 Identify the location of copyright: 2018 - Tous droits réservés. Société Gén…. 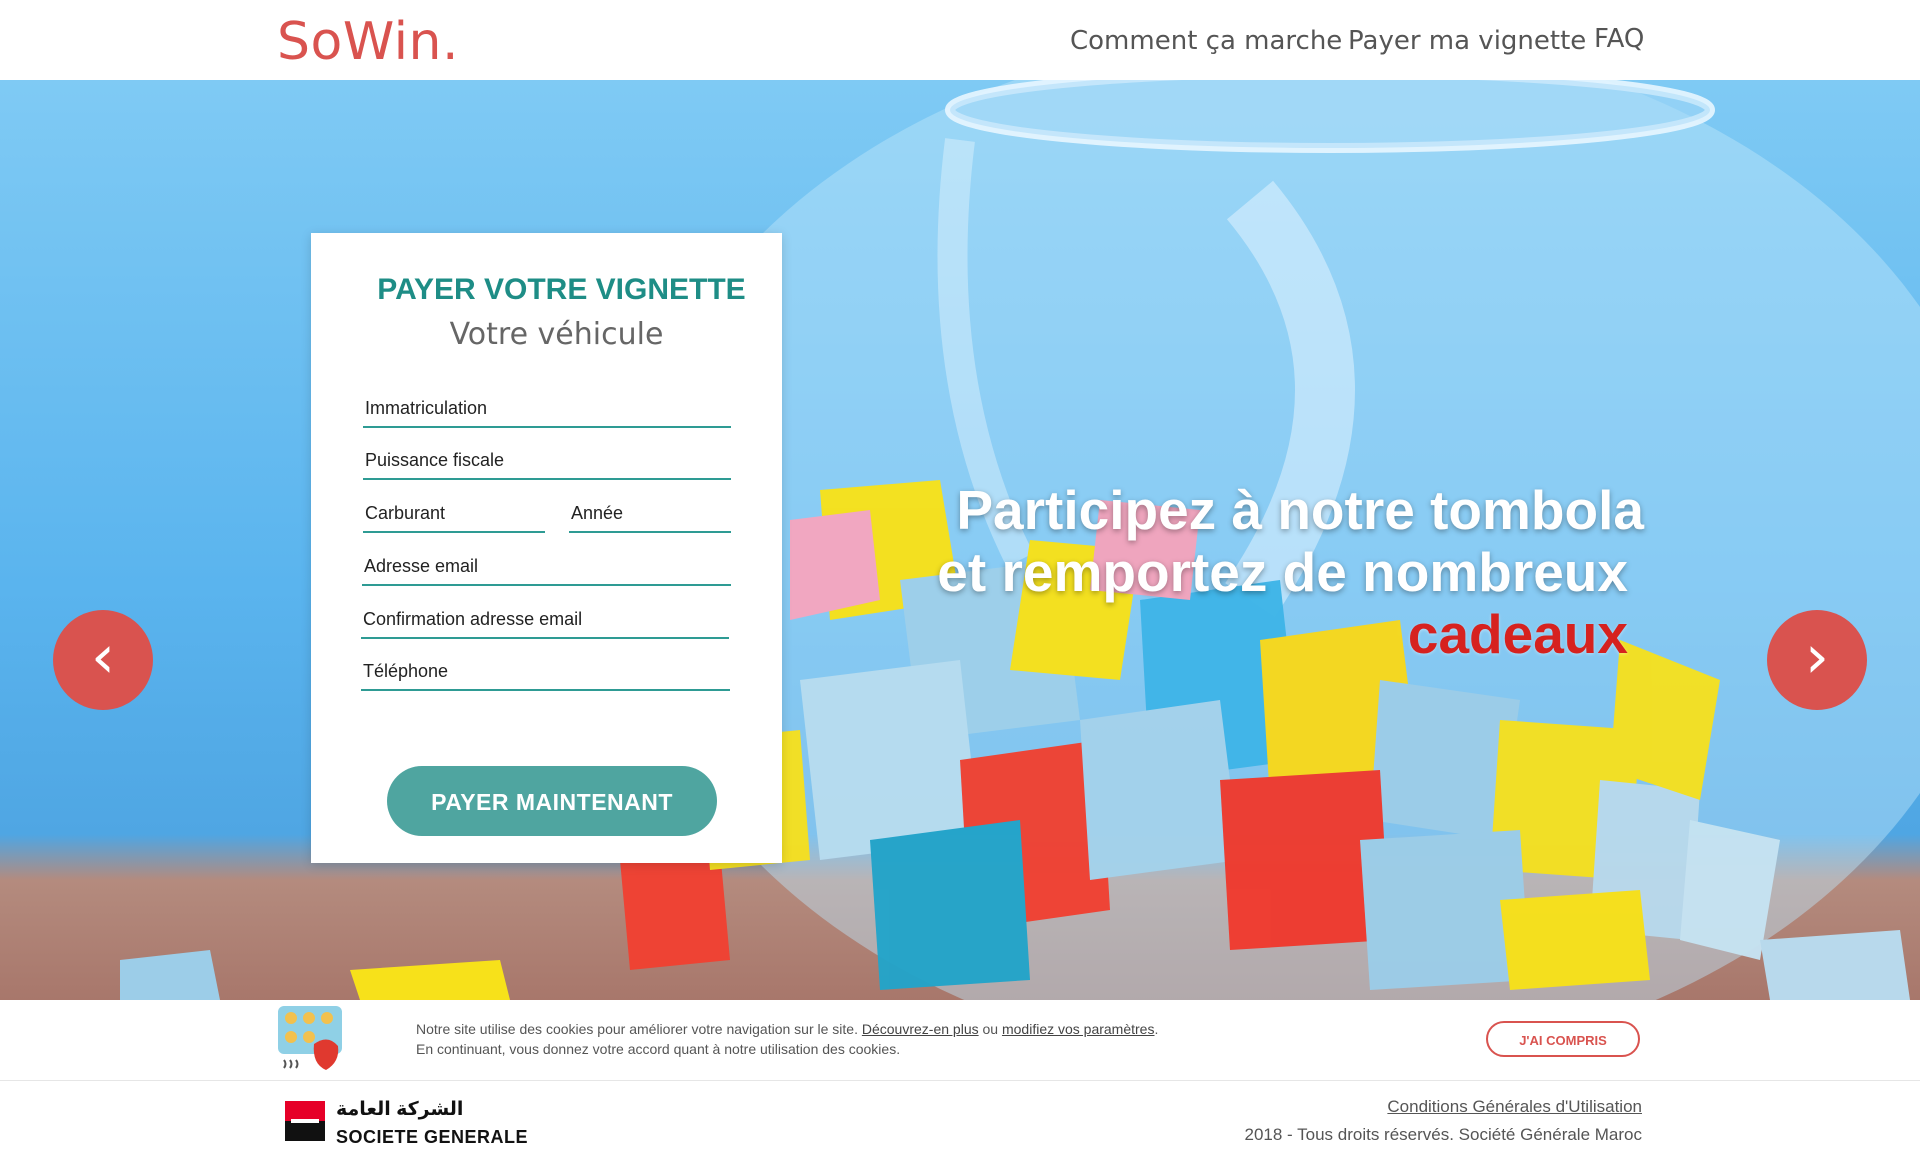
(1443, 1134).